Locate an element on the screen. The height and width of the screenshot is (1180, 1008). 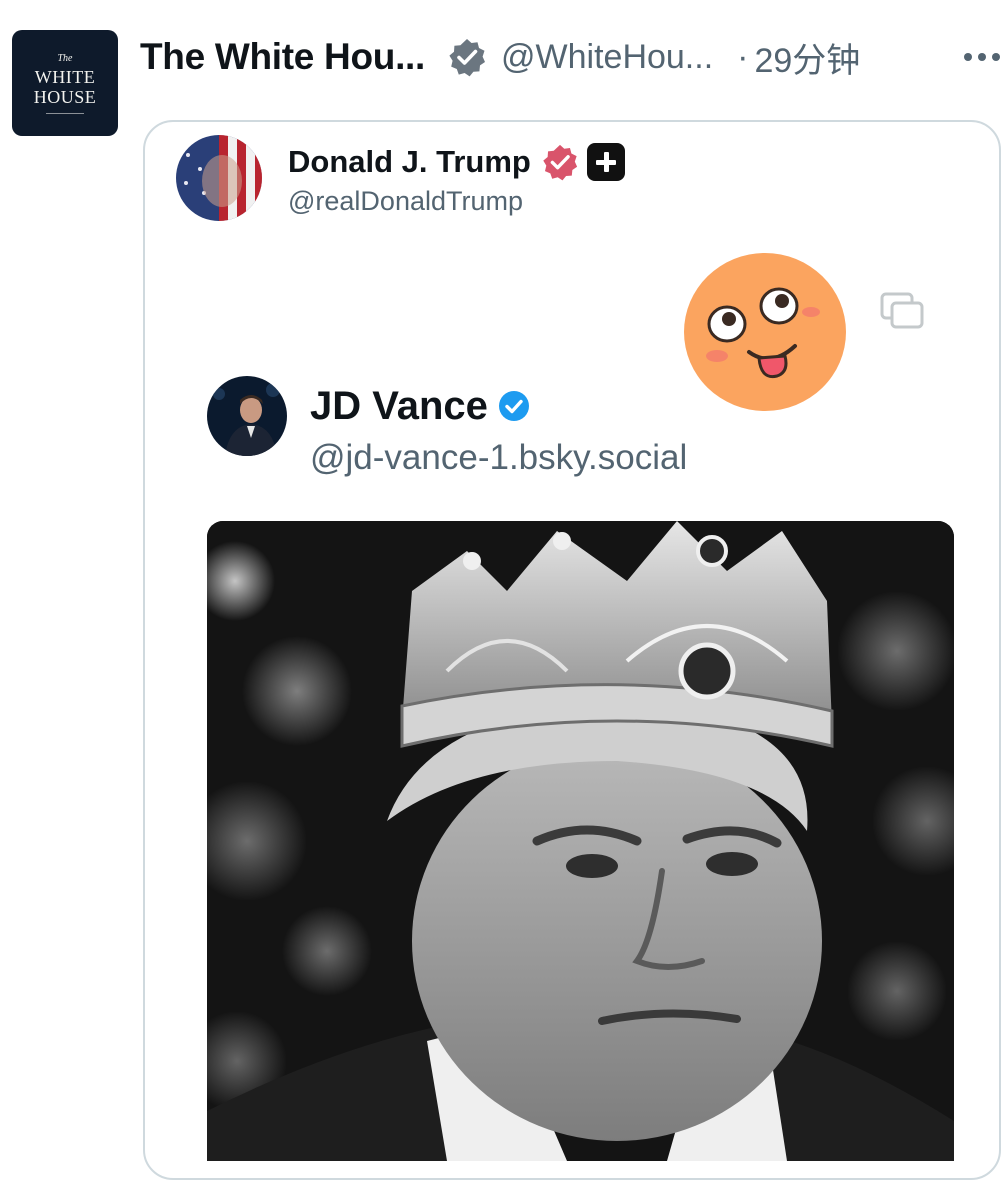
post-time: 29分钟 is located at coordinates (807, 57).